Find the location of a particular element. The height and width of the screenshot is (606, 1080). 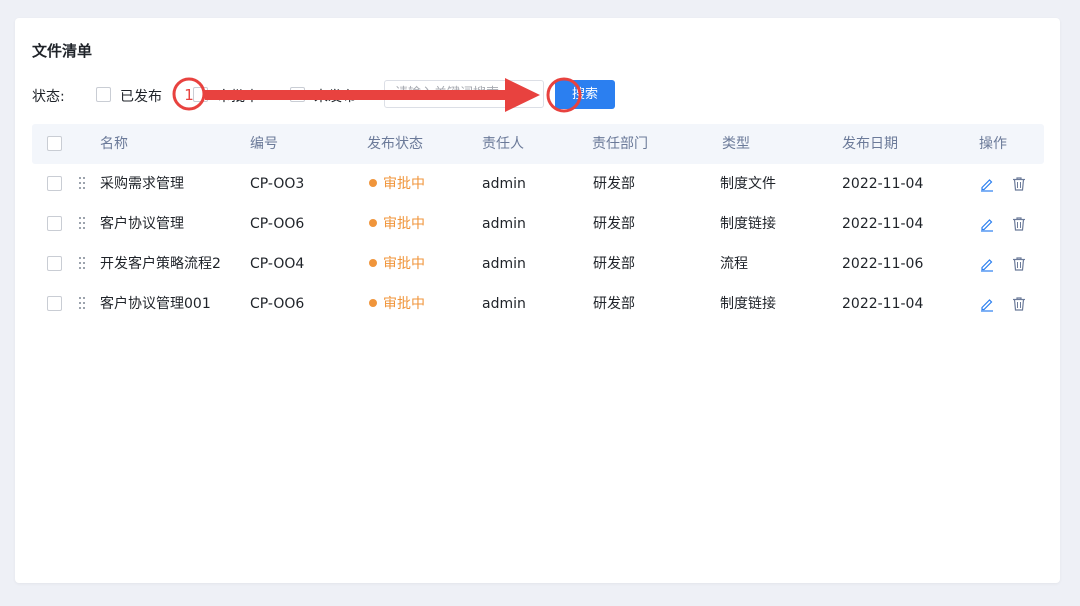

row-name: 采购需求管理 is located at coordinates (142, 184).